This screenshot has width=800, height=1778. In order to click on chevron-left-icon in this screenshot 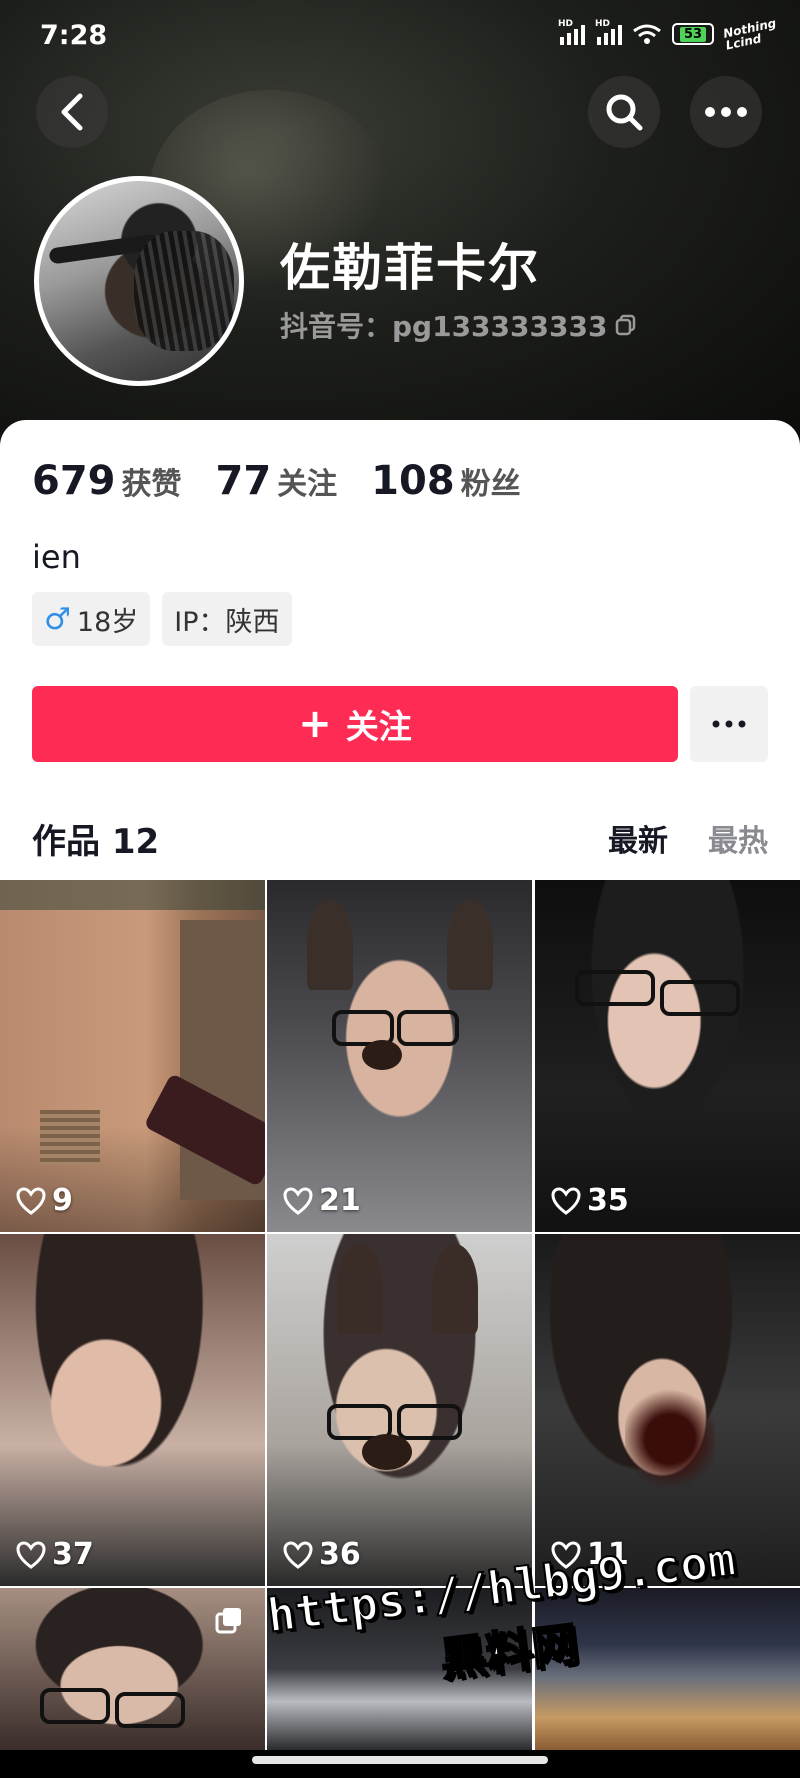, I will do `click(72, 112)`.